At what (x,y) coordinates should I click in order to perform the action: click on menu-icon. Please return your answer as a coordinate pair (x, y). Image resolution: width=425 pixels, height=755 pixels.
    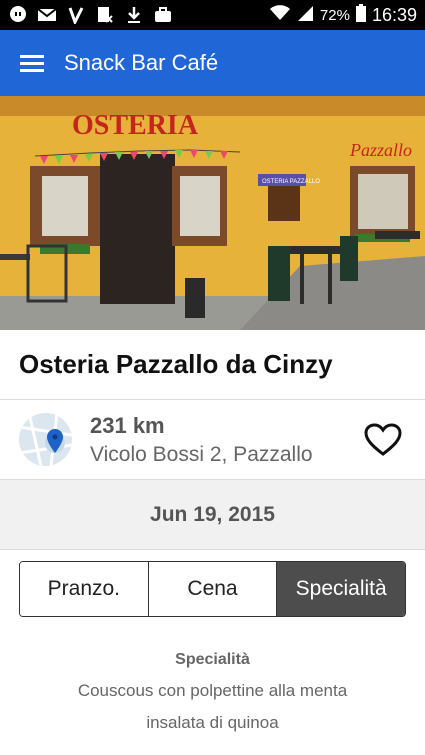
    Looking at the image, I should click on (32, 63).